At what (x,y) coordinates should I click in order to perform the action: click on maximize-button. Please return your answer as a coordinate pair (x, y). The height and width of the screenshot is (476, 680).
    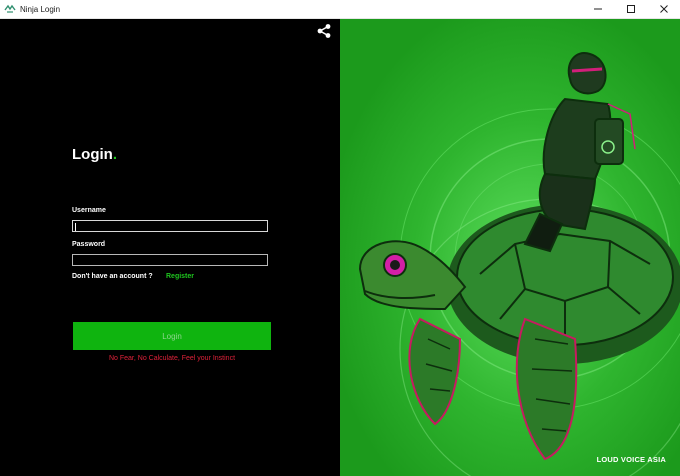
    Looking at the image, I should click on (630, 9).